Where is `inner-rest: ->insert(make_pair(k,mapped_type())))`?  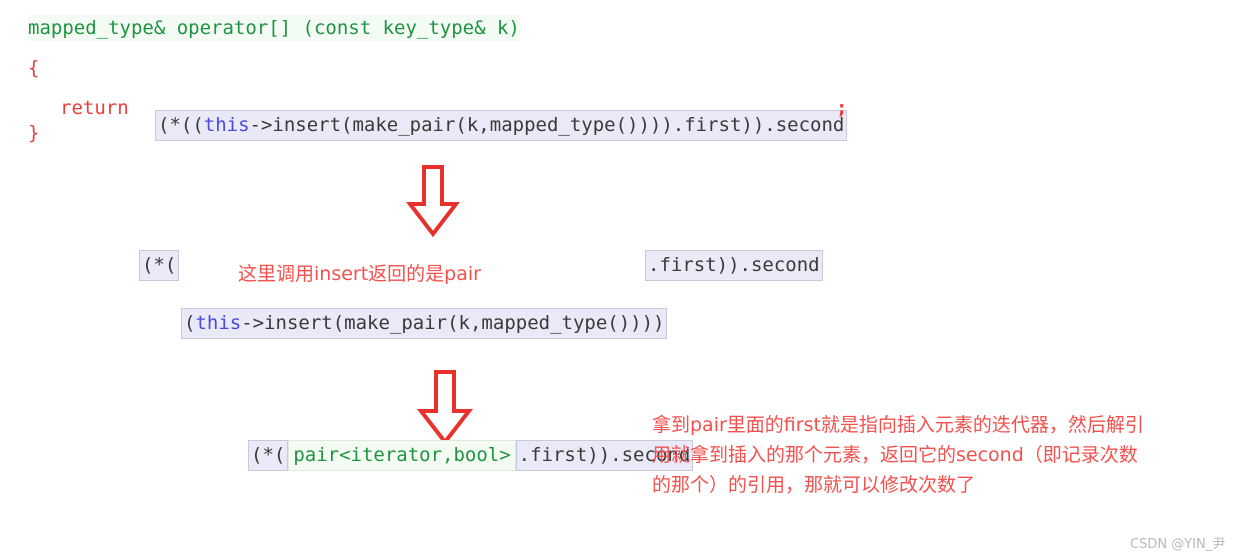 inner-rest: ->insert(make_pair(k,mapped_type()))) is located at coordinates (453, 323).